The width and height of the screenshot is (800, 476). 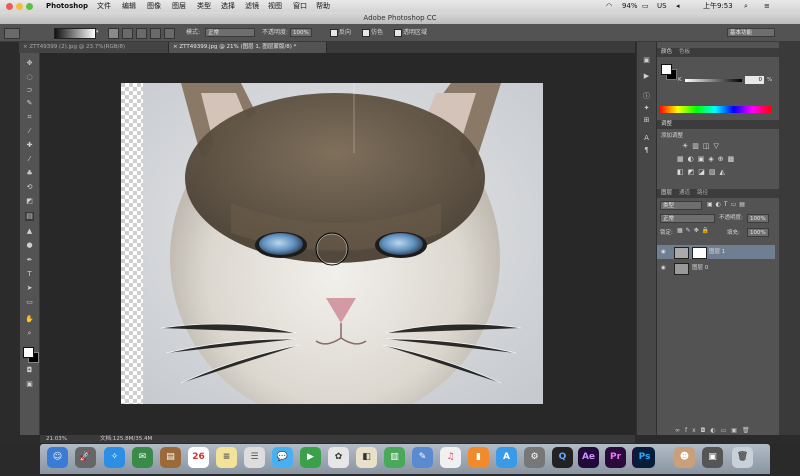 I want to click on reverse-checkbox, so click(x=334, y=33).